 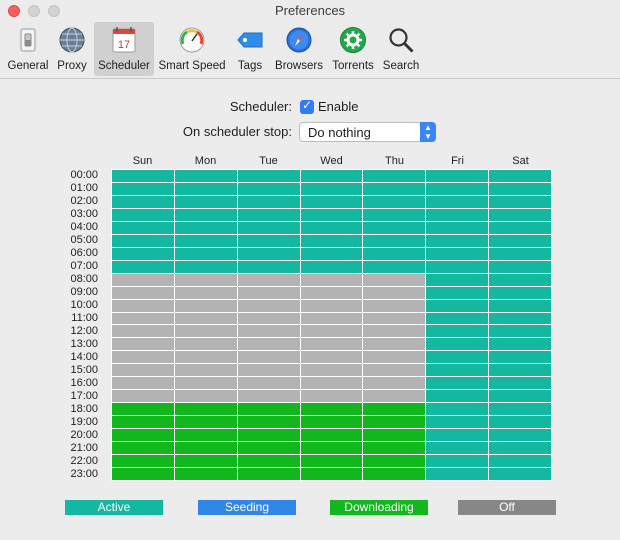 I want to click on legend-downloading: Downloading, so click(x=379, y=507).